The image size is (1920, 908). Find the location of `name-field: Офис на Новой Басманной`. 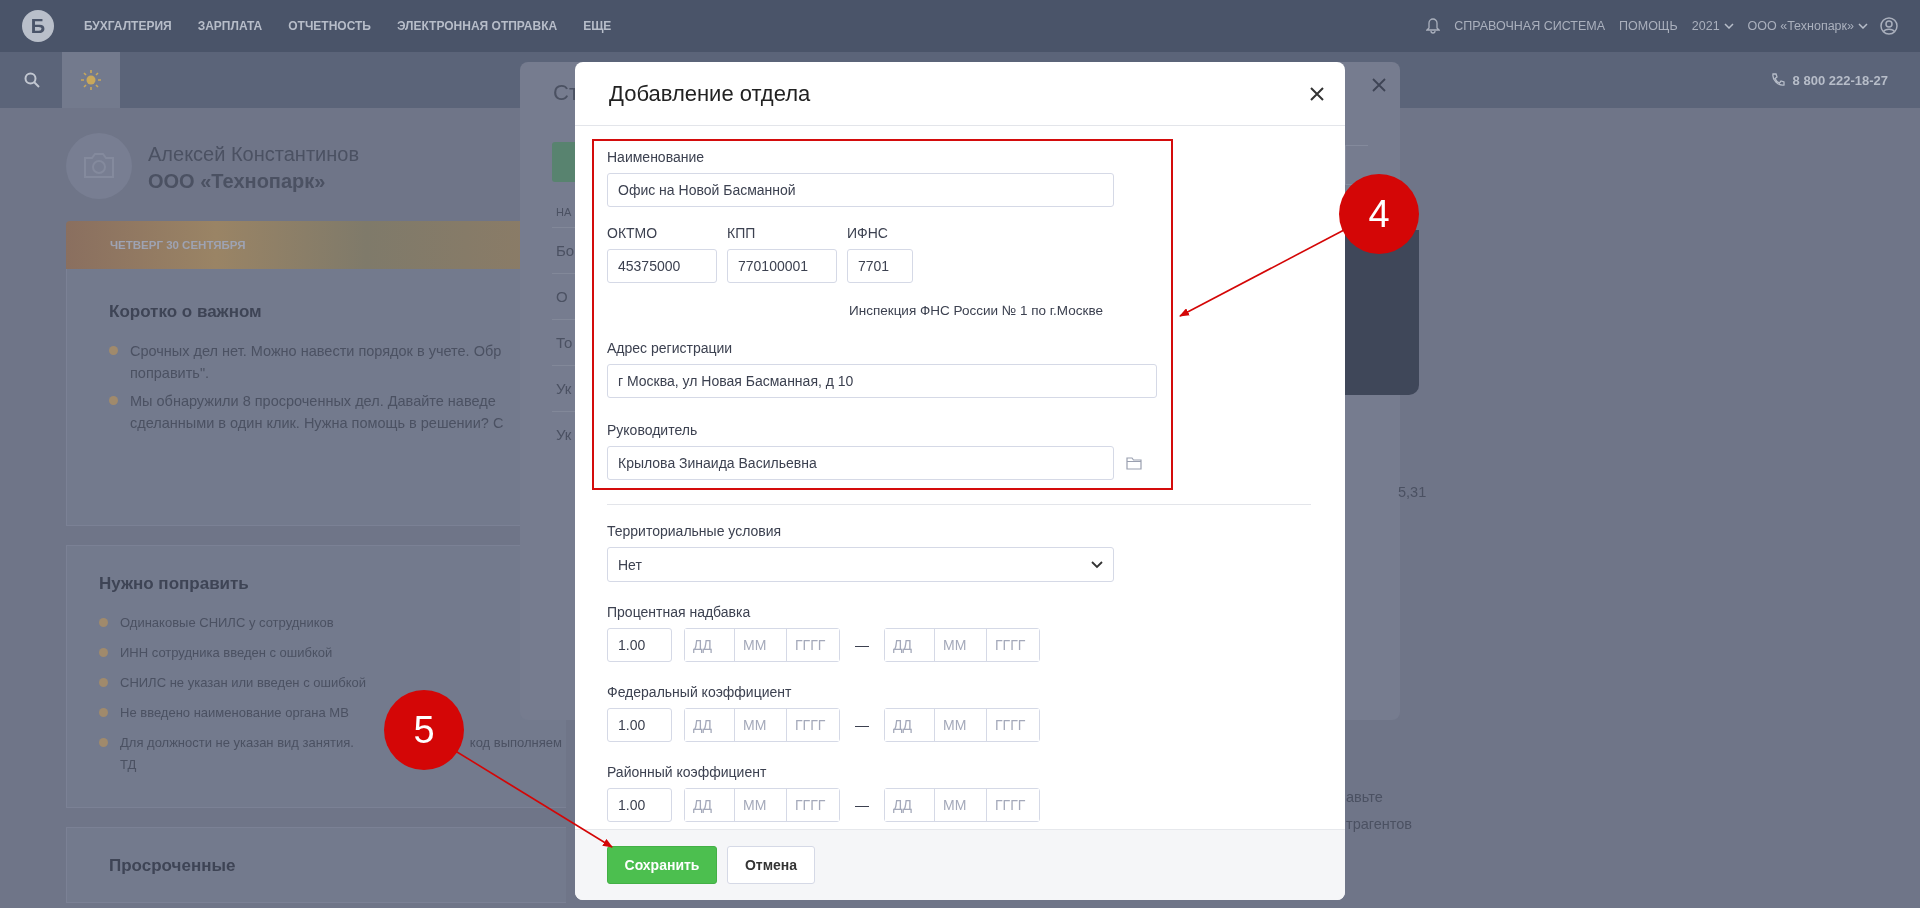

name-field: Офис на Новой Басманной is located at coordinates (860, 190).